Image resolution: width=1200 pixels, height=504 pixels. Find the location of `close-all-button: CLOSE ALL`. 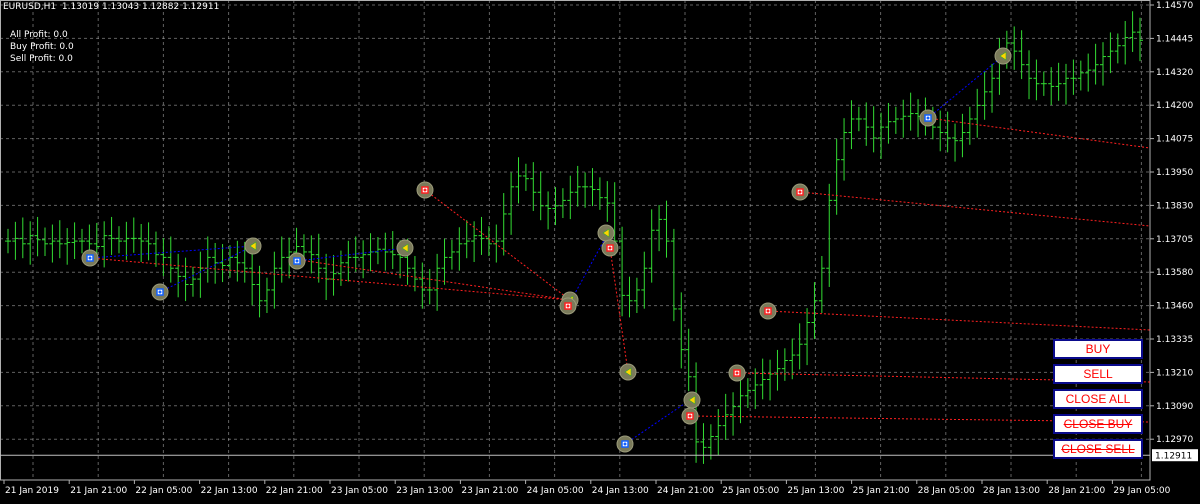

close-all-button: CLOSE ALL is located at coordinates (1098, 399).